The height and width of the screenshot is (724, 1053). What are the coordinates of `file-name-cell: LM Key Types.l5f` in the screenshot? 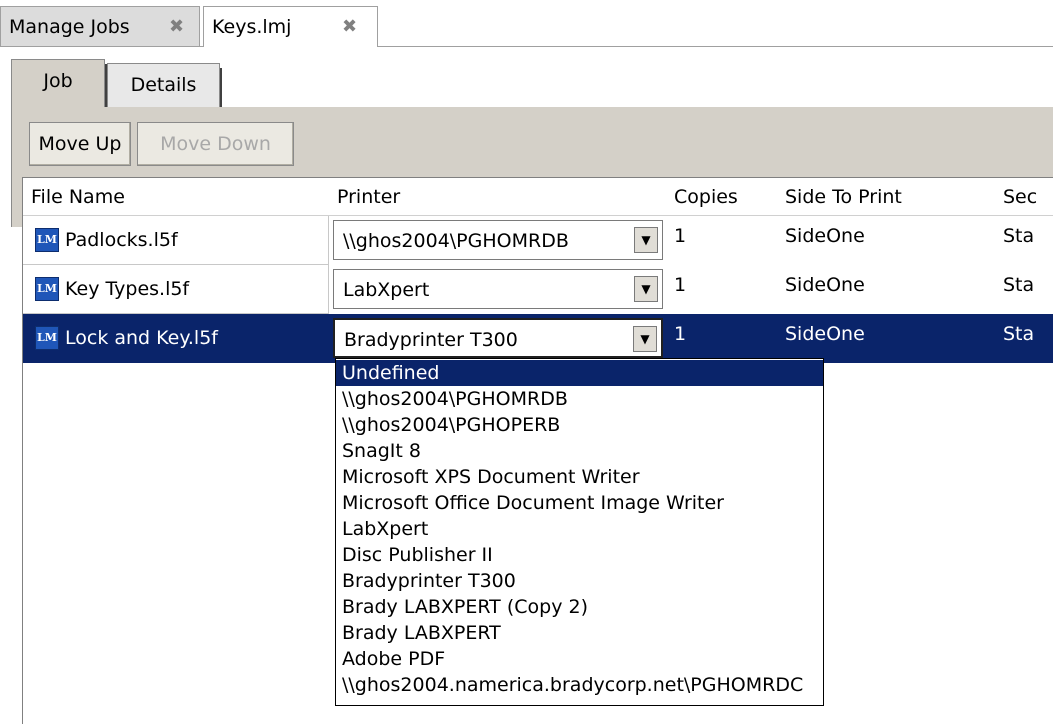 It's located at (176, 289).